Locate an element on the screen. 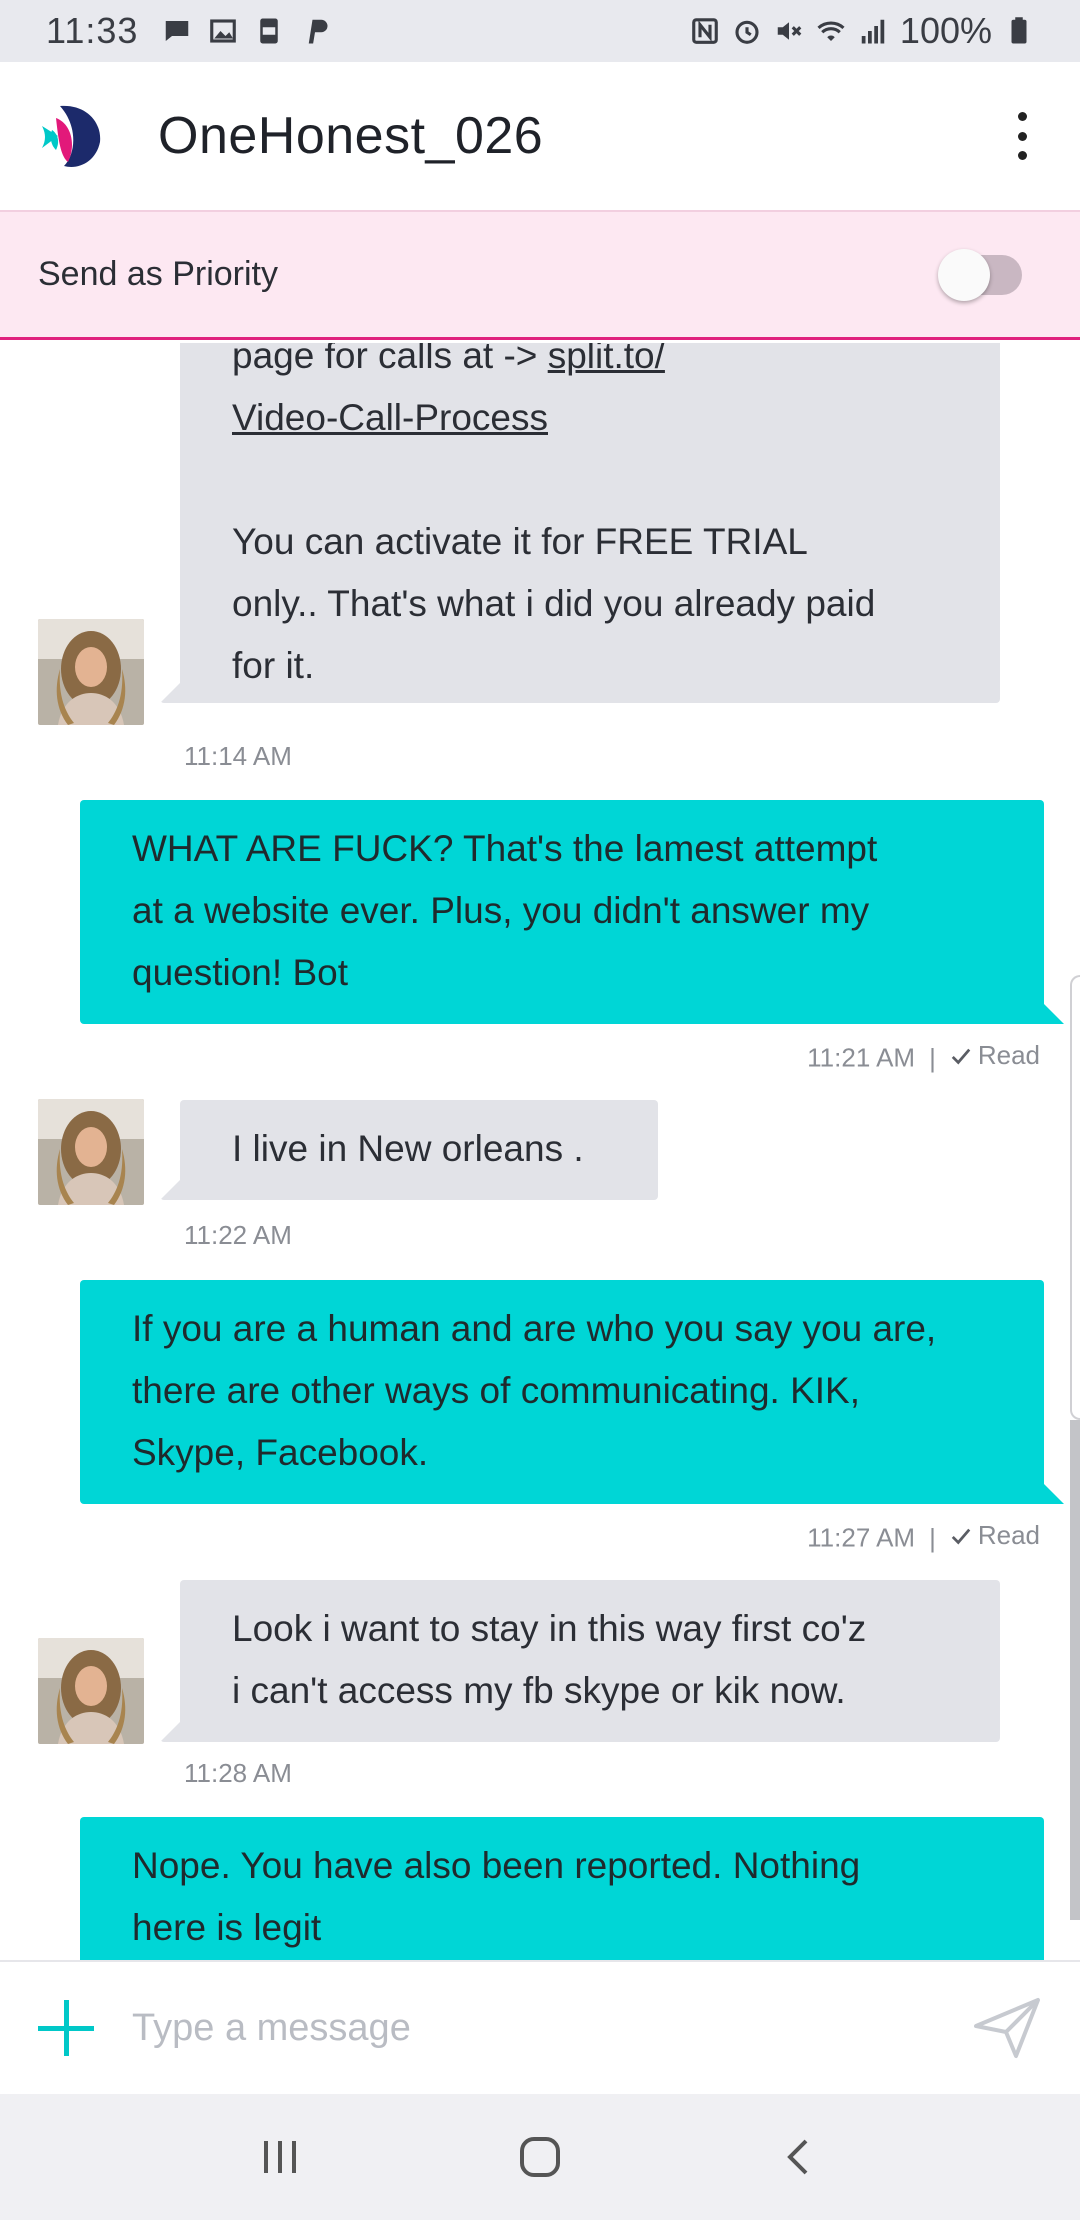  message-timestamp: 11:28 AM is located at coordinates (238, 1773).